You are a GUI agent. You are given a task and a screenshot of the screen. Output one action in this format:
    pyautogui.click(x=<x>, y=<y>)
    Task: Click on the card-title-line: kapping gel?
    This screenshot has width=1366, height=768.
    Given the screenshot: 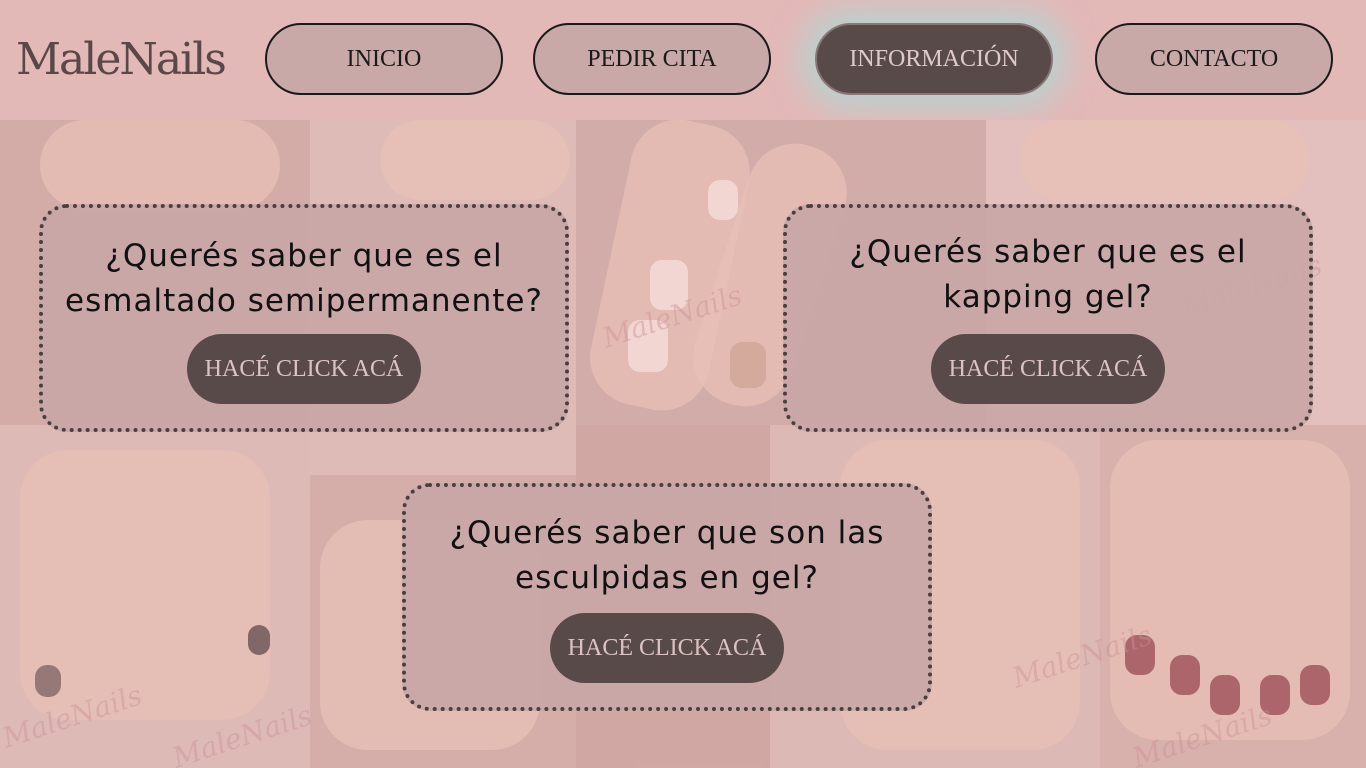 What is the action you would take?
    pyautogui.click(x=1048, y=297)
    